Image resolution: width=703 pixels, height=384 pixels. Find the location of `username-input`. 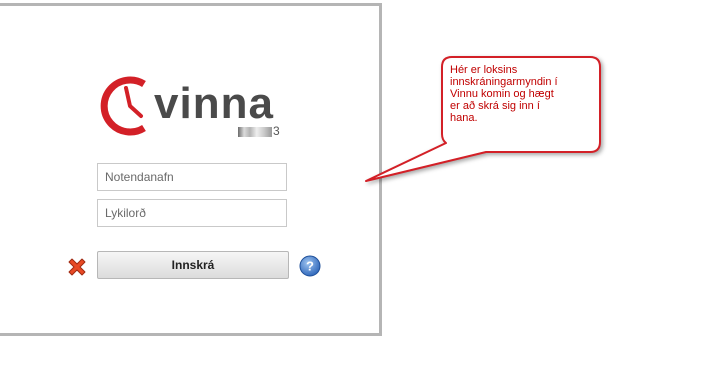

username-input is located at coordinates (192, 177).